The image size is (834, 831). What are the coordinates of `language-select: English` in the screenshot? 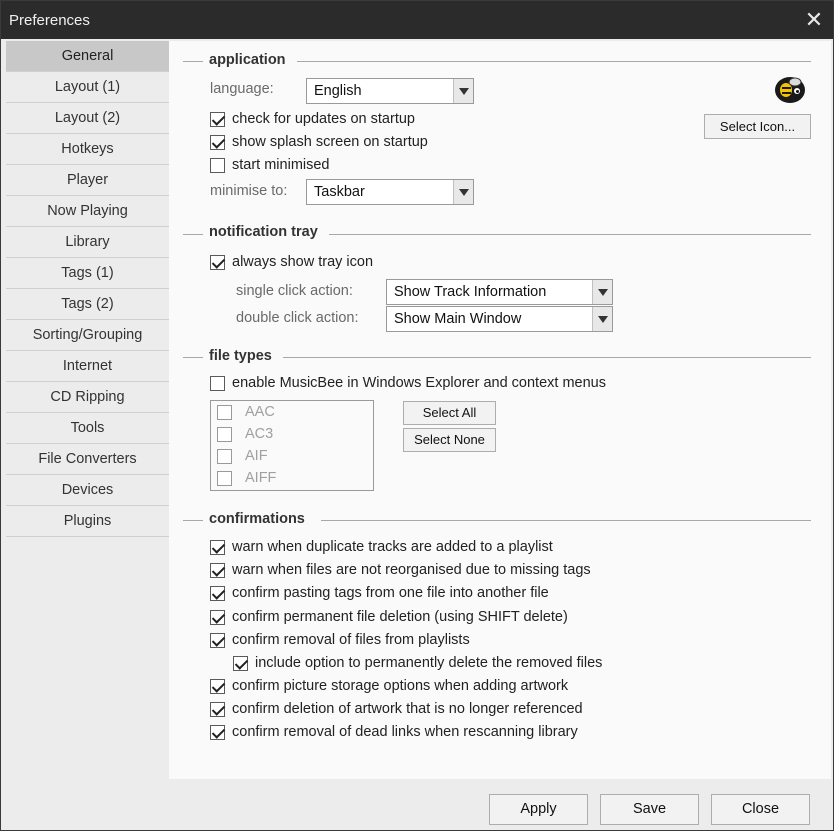 It's located at (390, 91).